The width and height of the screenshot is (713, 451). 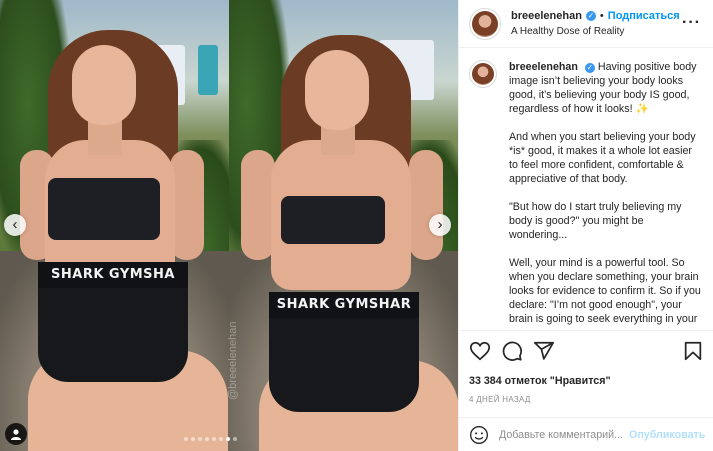 I want to click on laundry-towel, so click(x=208, y=70).